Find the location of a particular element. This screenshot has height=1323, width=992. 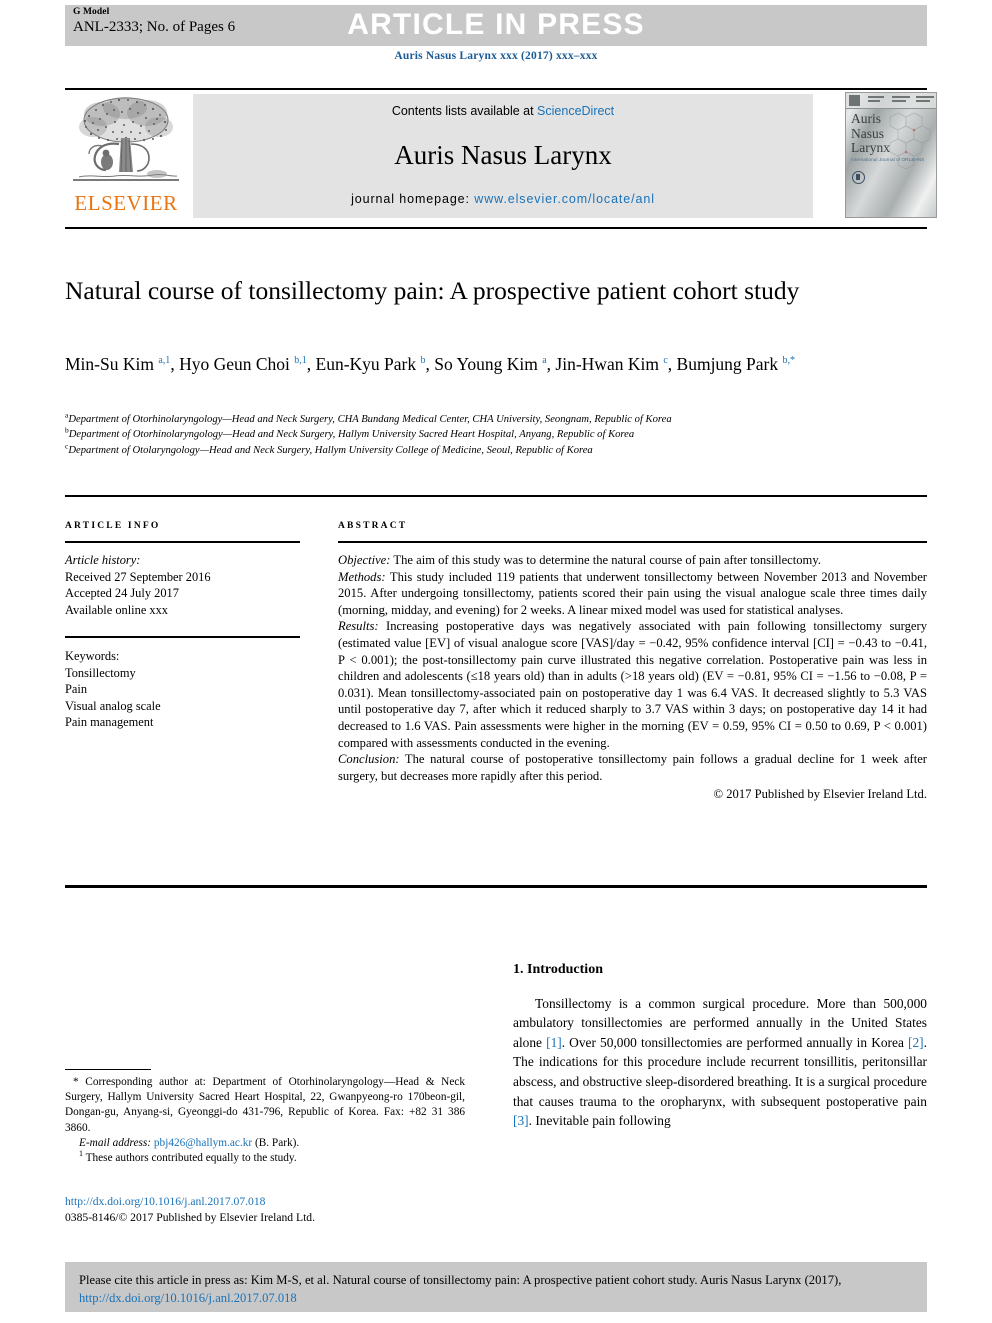

article-in-press-banner: ARTICLE IN PRESS is located at coordinates (496, 24).